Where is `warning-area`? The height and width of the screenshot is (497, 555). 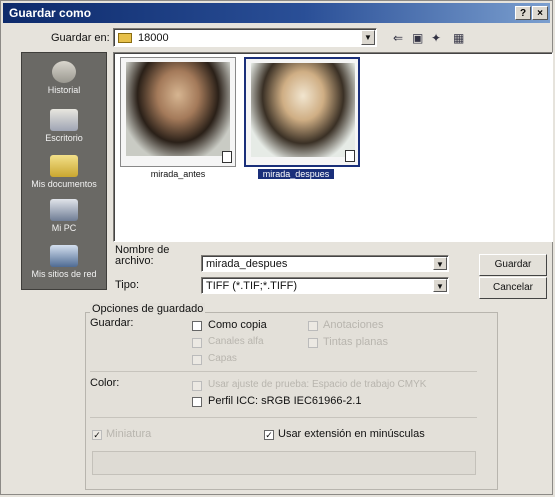
warning-area is located at coordinates (284, 463).